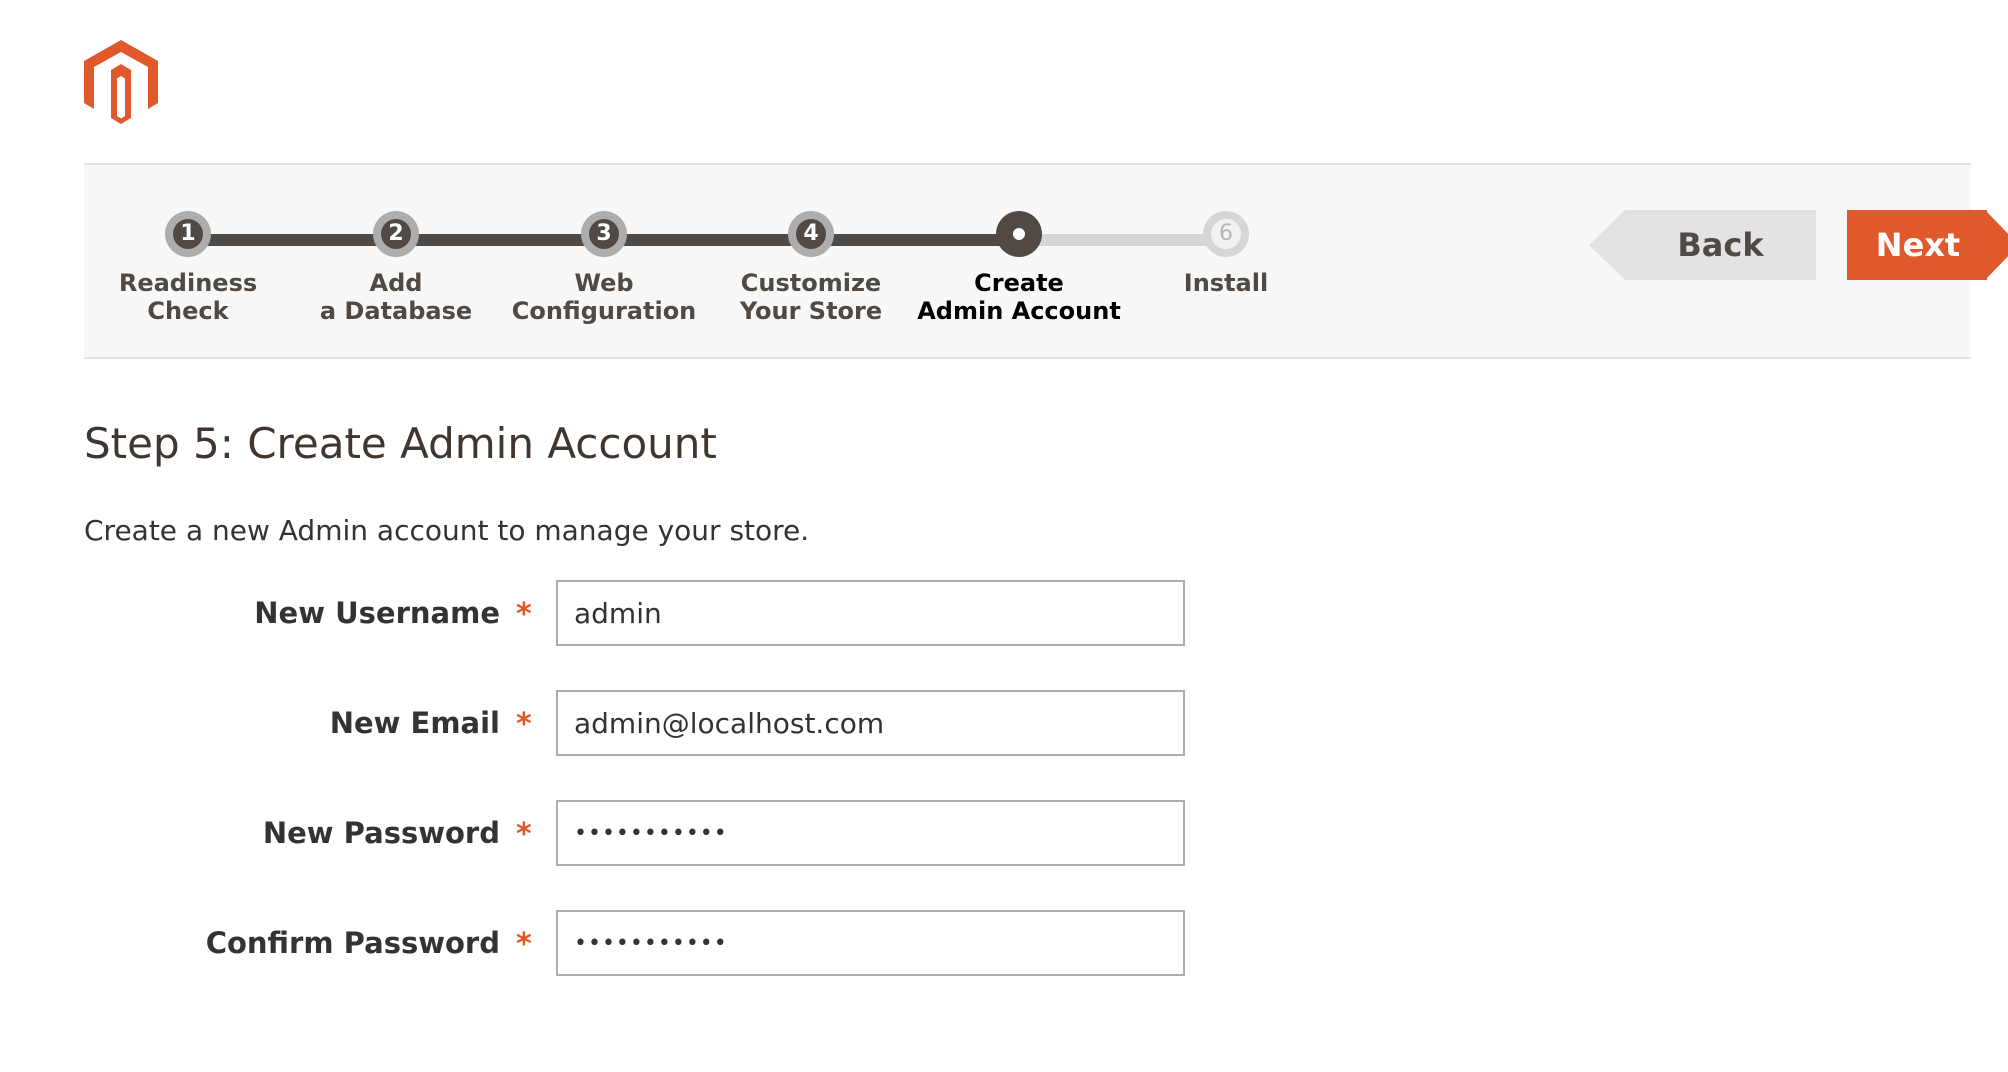 The width and height of the screenshot is (2008, 1072). I want to click on step-marker: 4, so click(811, 234).